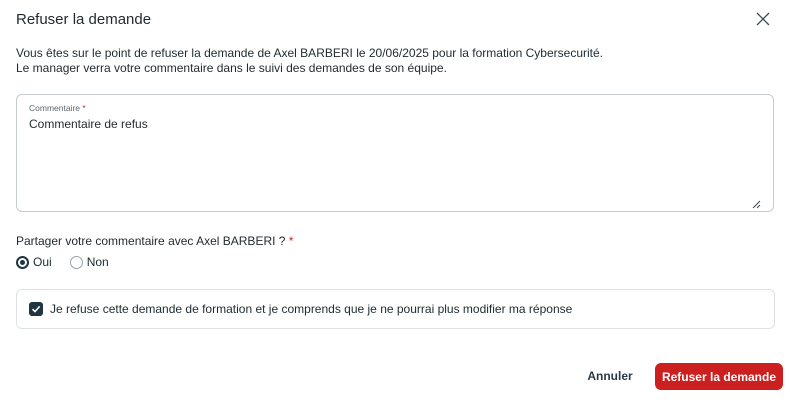 The width and height of the screenshot is (791, 403). I want to click on radio-option-oui: Oui, so click(34, 262).